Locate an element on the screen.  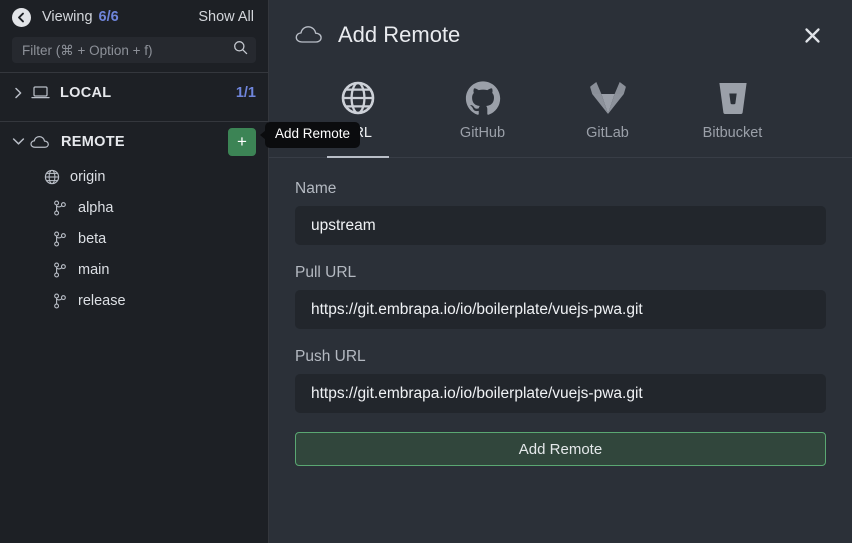
show-all-button: Show All is located at coordinates (226, 17).